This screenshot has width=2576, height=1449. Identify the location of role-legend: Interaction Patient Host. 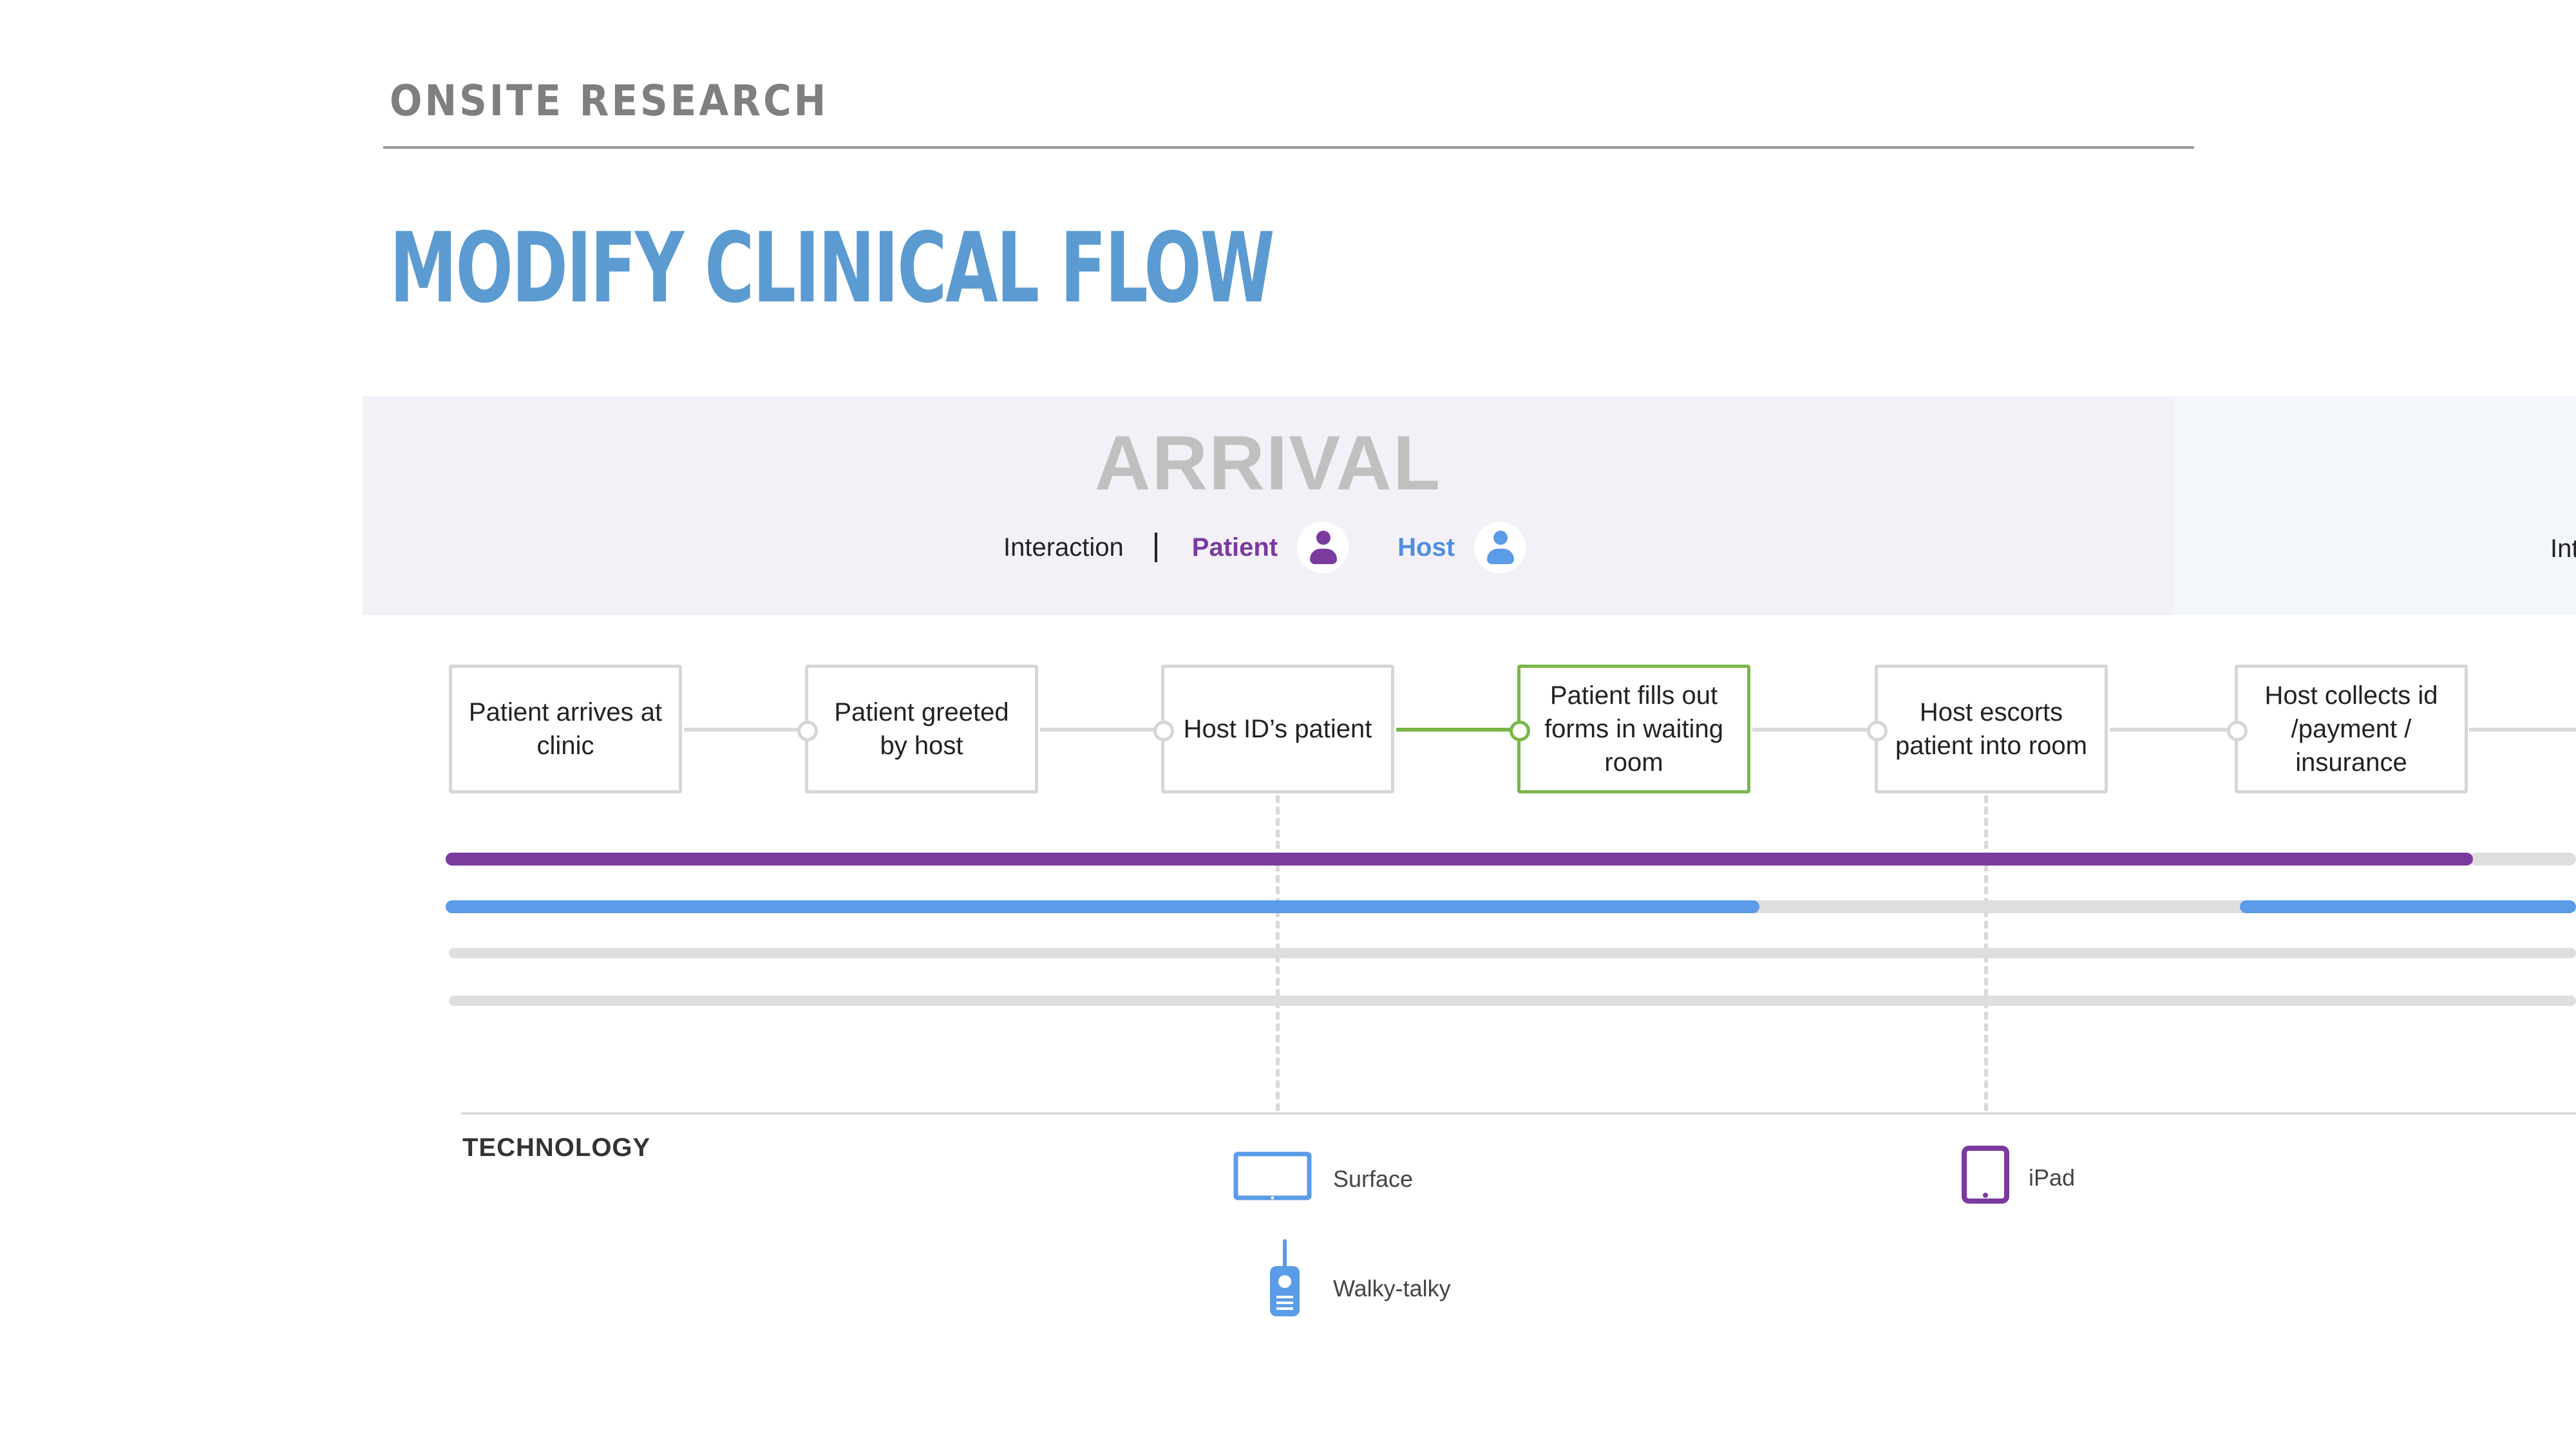
(1264, 547).